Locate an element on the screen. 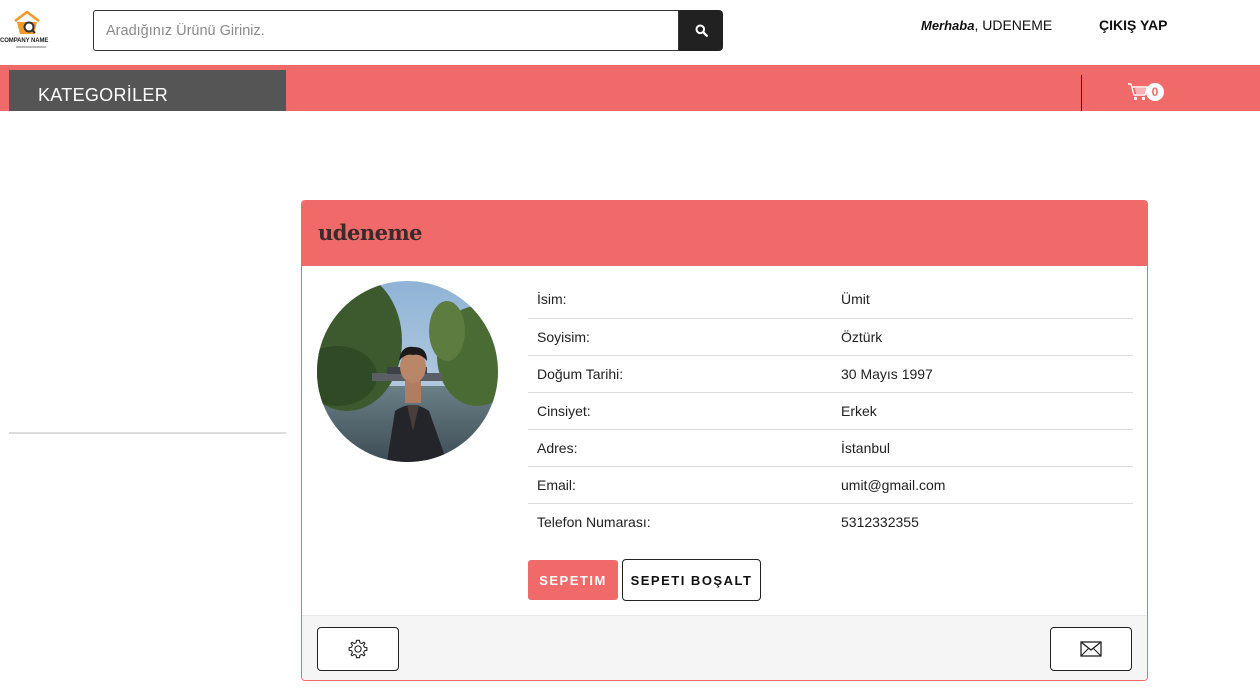 This screenshot has width=1260, height=696. company-logo: COMPANY NAME is located at coordinates (31, 31).